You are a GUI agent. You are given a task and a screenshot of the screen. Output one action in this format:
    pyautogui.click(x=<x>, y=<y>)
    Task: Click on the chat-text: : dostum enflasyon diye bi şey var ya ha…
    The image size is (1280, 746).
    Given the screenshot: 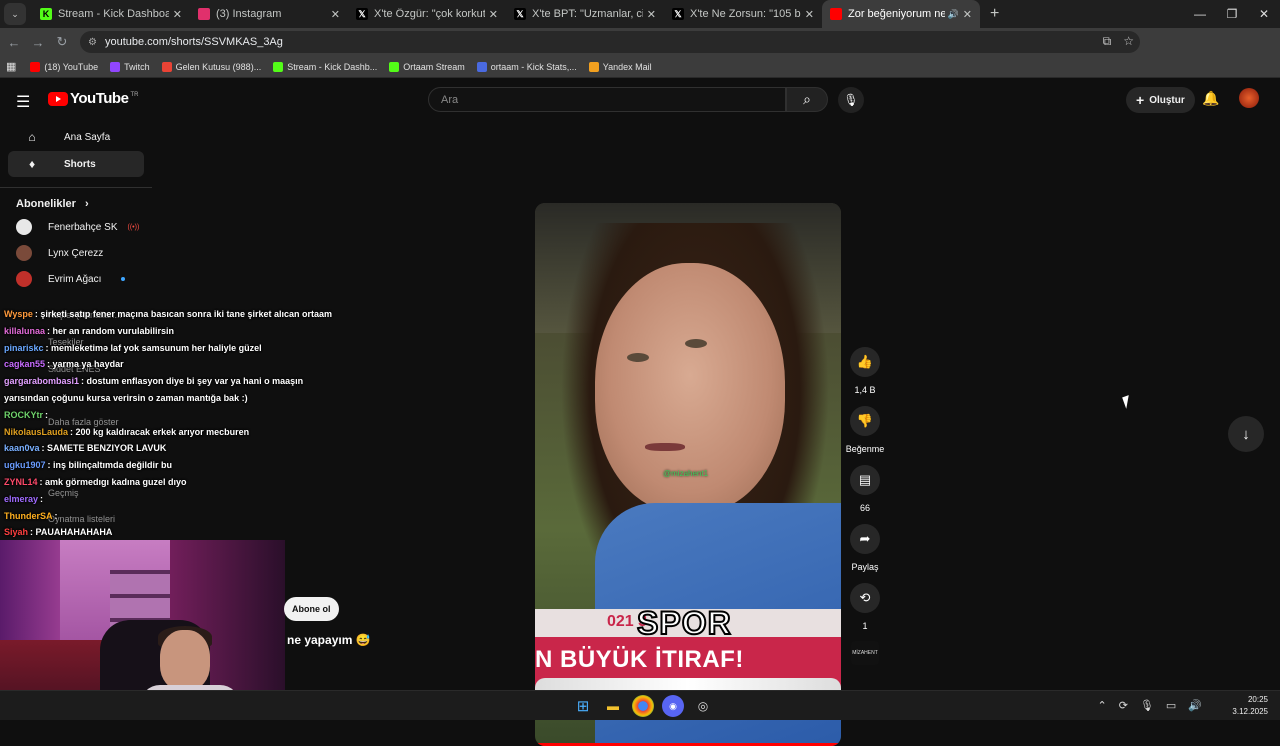 What is the action you would take?
    pyautogui.click(x=192, y=381)
    